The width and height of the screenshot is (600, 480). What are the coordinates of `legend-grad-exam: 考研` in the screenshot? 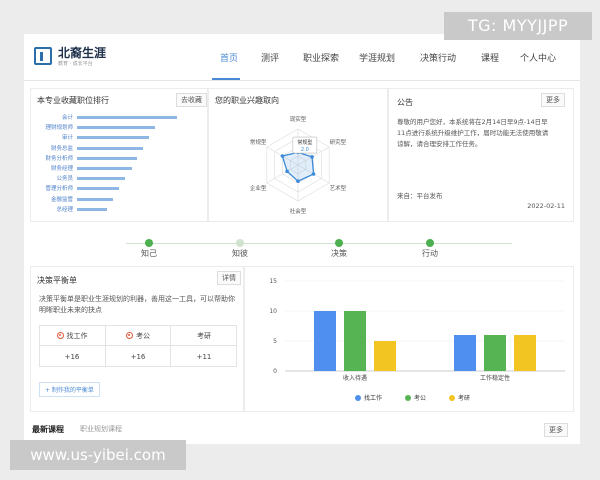 It's located at (459, 397).